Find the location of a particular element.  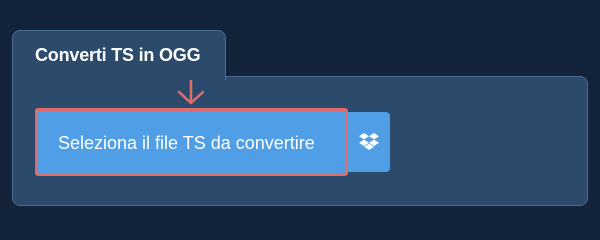

tab-title: Converti TS in OGG is located at coordinates (118, 55).